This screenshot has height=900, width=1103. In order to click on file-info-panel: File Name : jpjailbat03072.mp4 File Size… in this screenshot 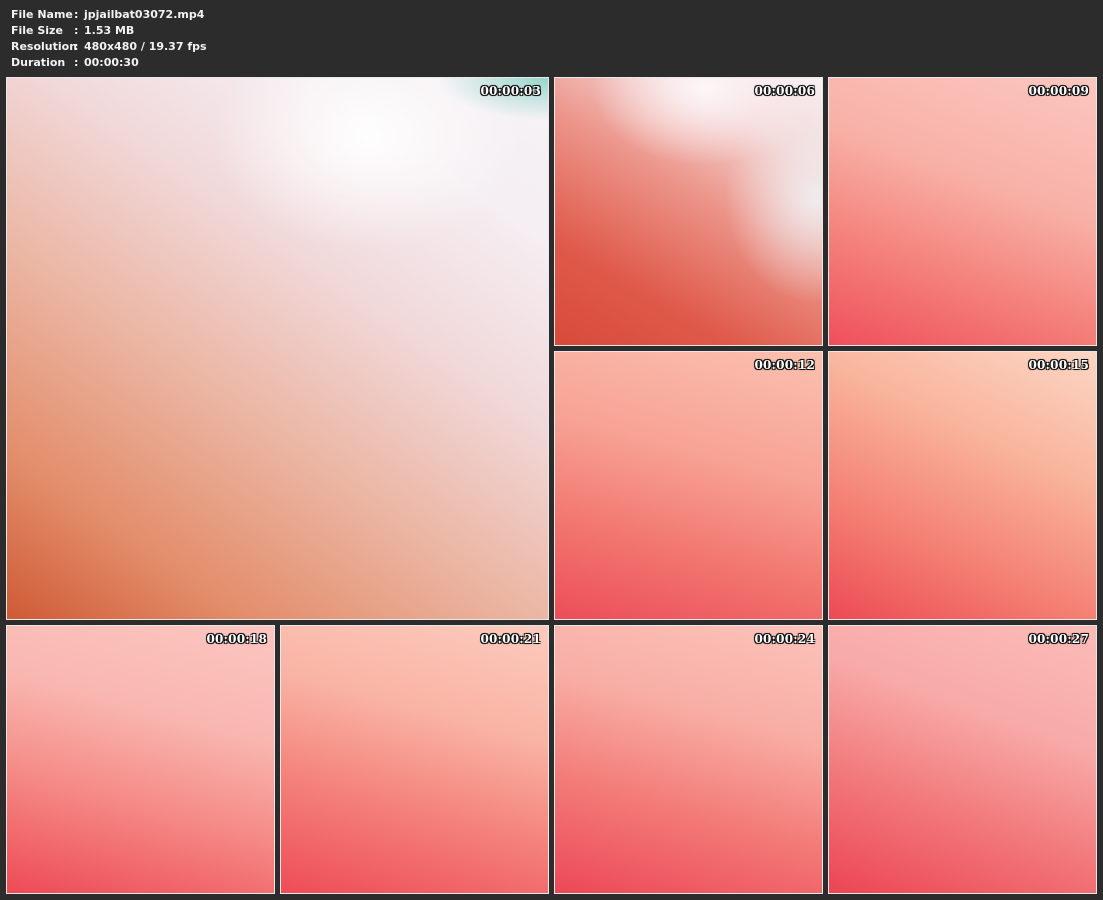, I will do `click(109, 39)`.